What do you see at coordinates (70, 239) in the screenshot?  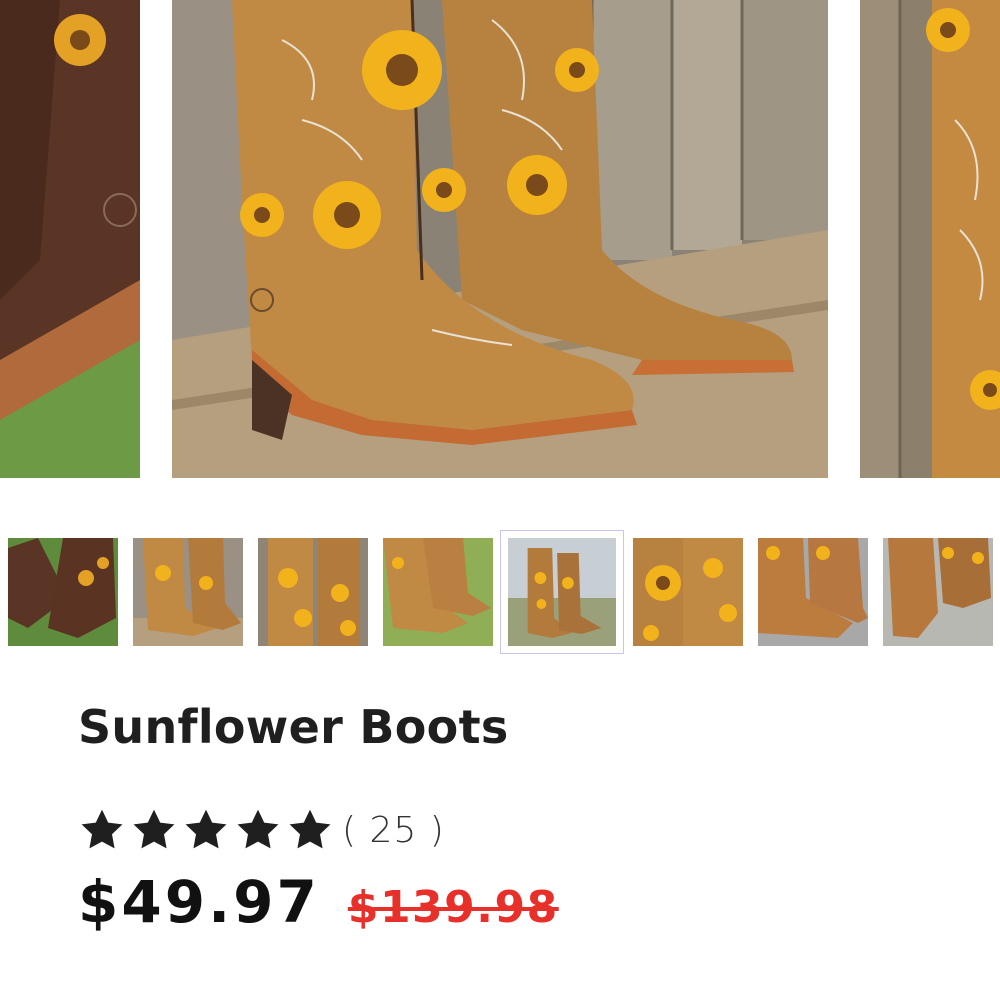 I see `previous-slide-image` at bounding box center [70, 239].